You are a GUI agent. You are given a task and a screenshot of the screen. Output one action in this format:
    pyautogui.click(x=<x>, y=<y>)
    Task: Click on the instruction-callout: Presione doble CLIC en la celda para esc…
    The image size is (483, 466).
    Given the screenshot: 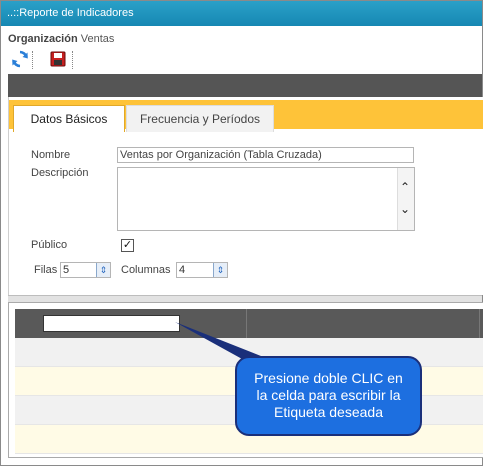 What is the action you would take?
    pyautogui.click(x=328, y=396)
    